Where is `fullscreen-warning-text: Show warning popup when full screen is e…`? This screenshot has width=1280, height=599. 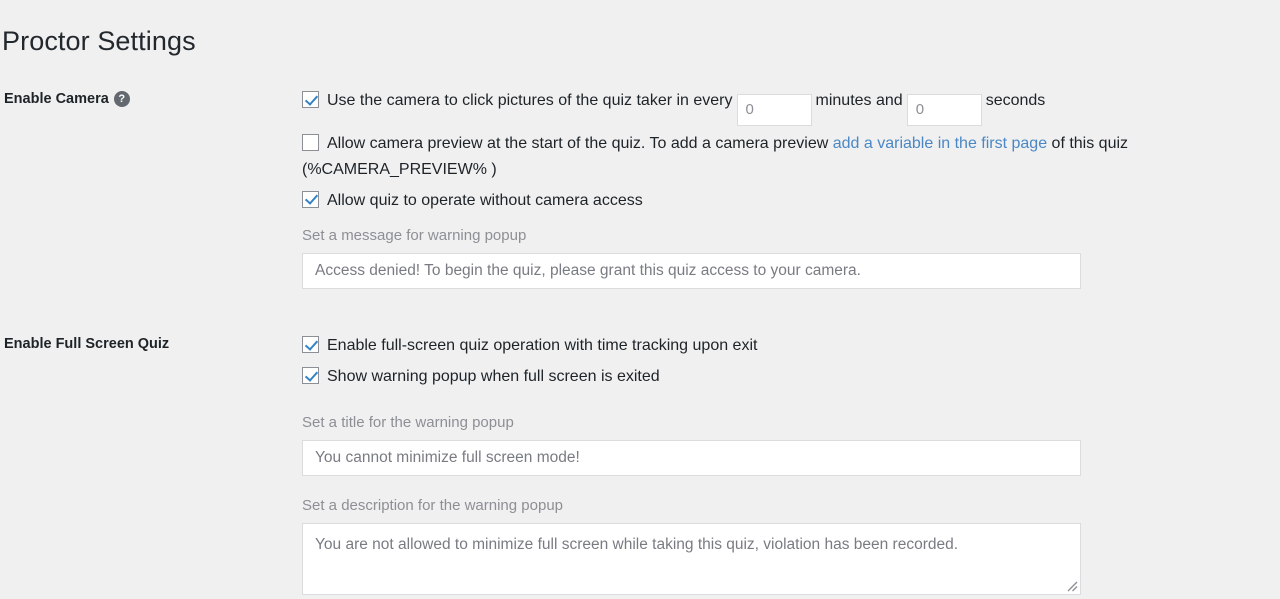
fullscreen-warning-text: Show warning popup when full screen is e… is located at coordinates (493, 376).